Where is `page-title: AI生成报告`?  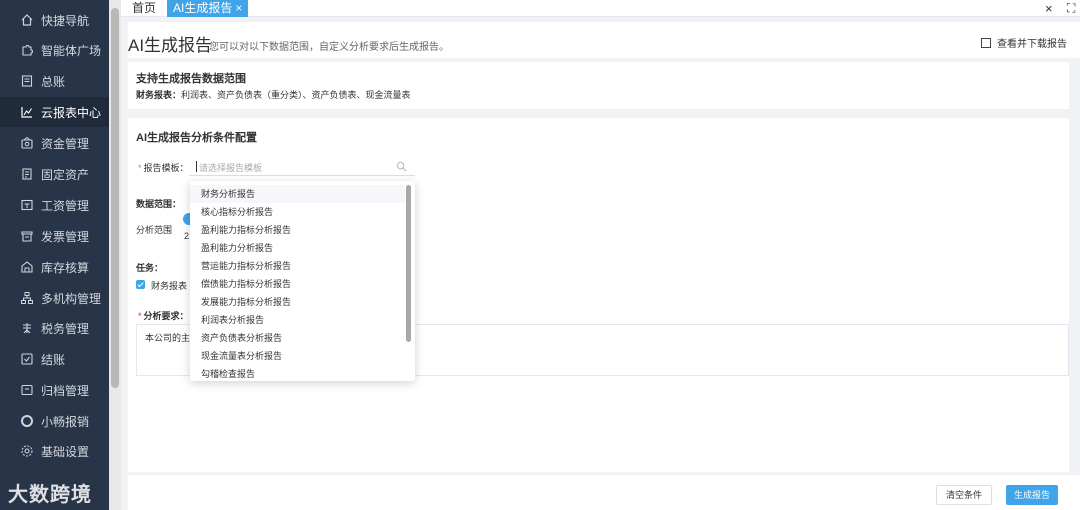 page-title: AI生成报告 is located at coordinates (170, 45).